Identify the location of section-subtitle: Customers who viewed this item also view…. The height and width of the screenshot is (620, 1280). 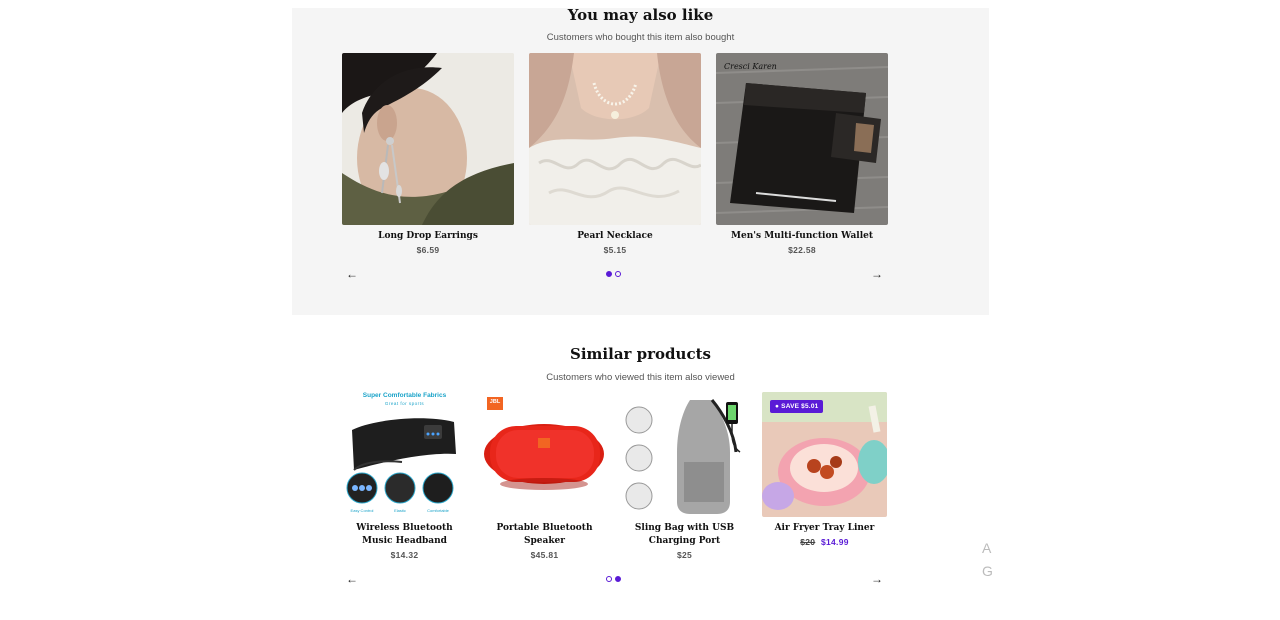
(640, 377).